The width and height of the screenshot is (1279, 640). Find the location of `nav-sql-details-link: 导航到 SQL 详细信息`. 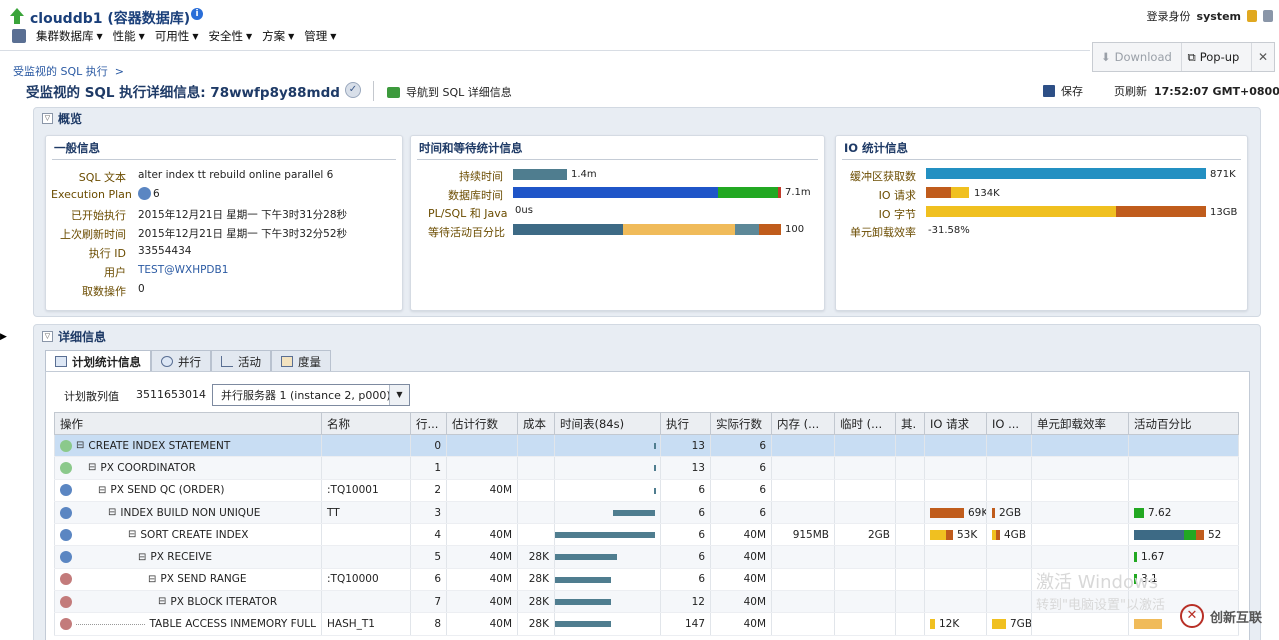

nav-sql-details-link: 导航到 SQL 详细信息 is located at coordinates (449, 92).